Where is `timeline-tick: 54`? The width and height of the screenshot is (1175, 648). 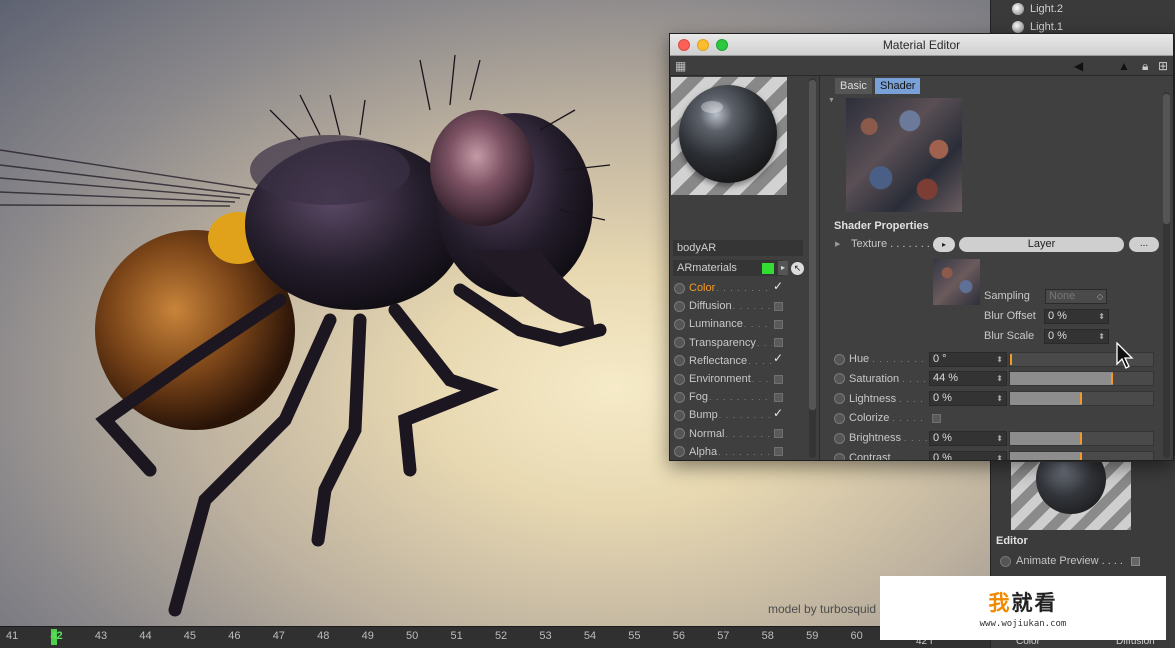 timeline-tick: 54 is located at coordinates (590, 636).